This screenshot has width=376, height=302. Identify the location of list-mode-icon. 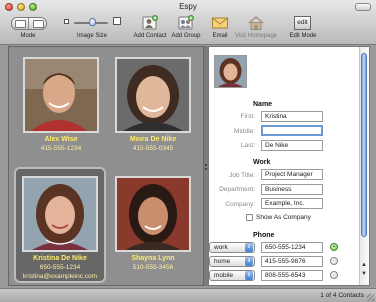
(38, 24).